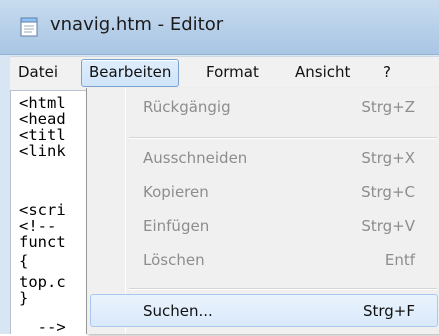 Image resolution: width=439 pixels, height=336 pixels. What do you see at coordinates (264, 225) in the screenshot?
I see `menu-item-paste: Einfügen Strg+V` at bounding box center [264, 225].